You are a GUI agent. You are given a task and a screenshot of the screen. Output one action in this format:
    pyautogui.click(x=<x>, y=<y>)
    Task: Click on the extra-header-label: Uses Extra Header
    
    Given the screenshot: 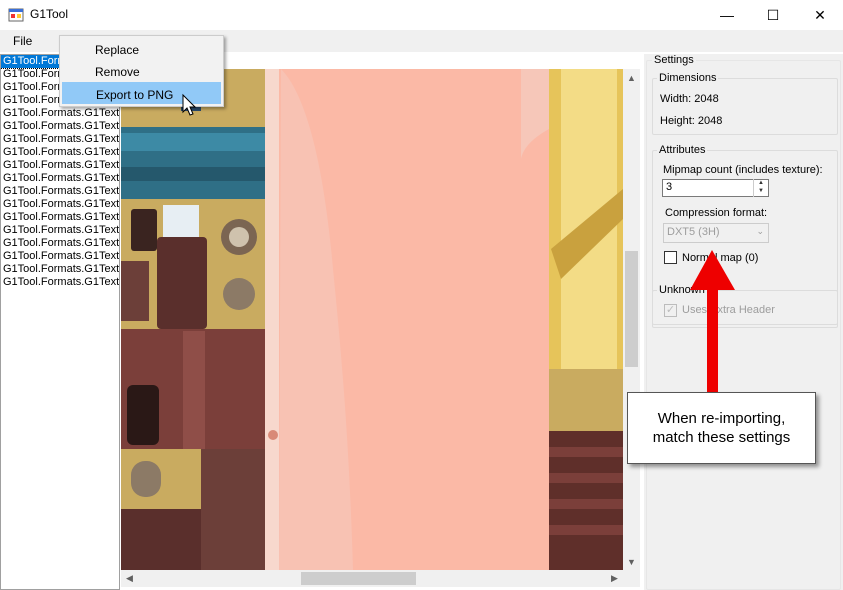 What is the action you would take?
    pyautogui.click(x=728, y=310)
    